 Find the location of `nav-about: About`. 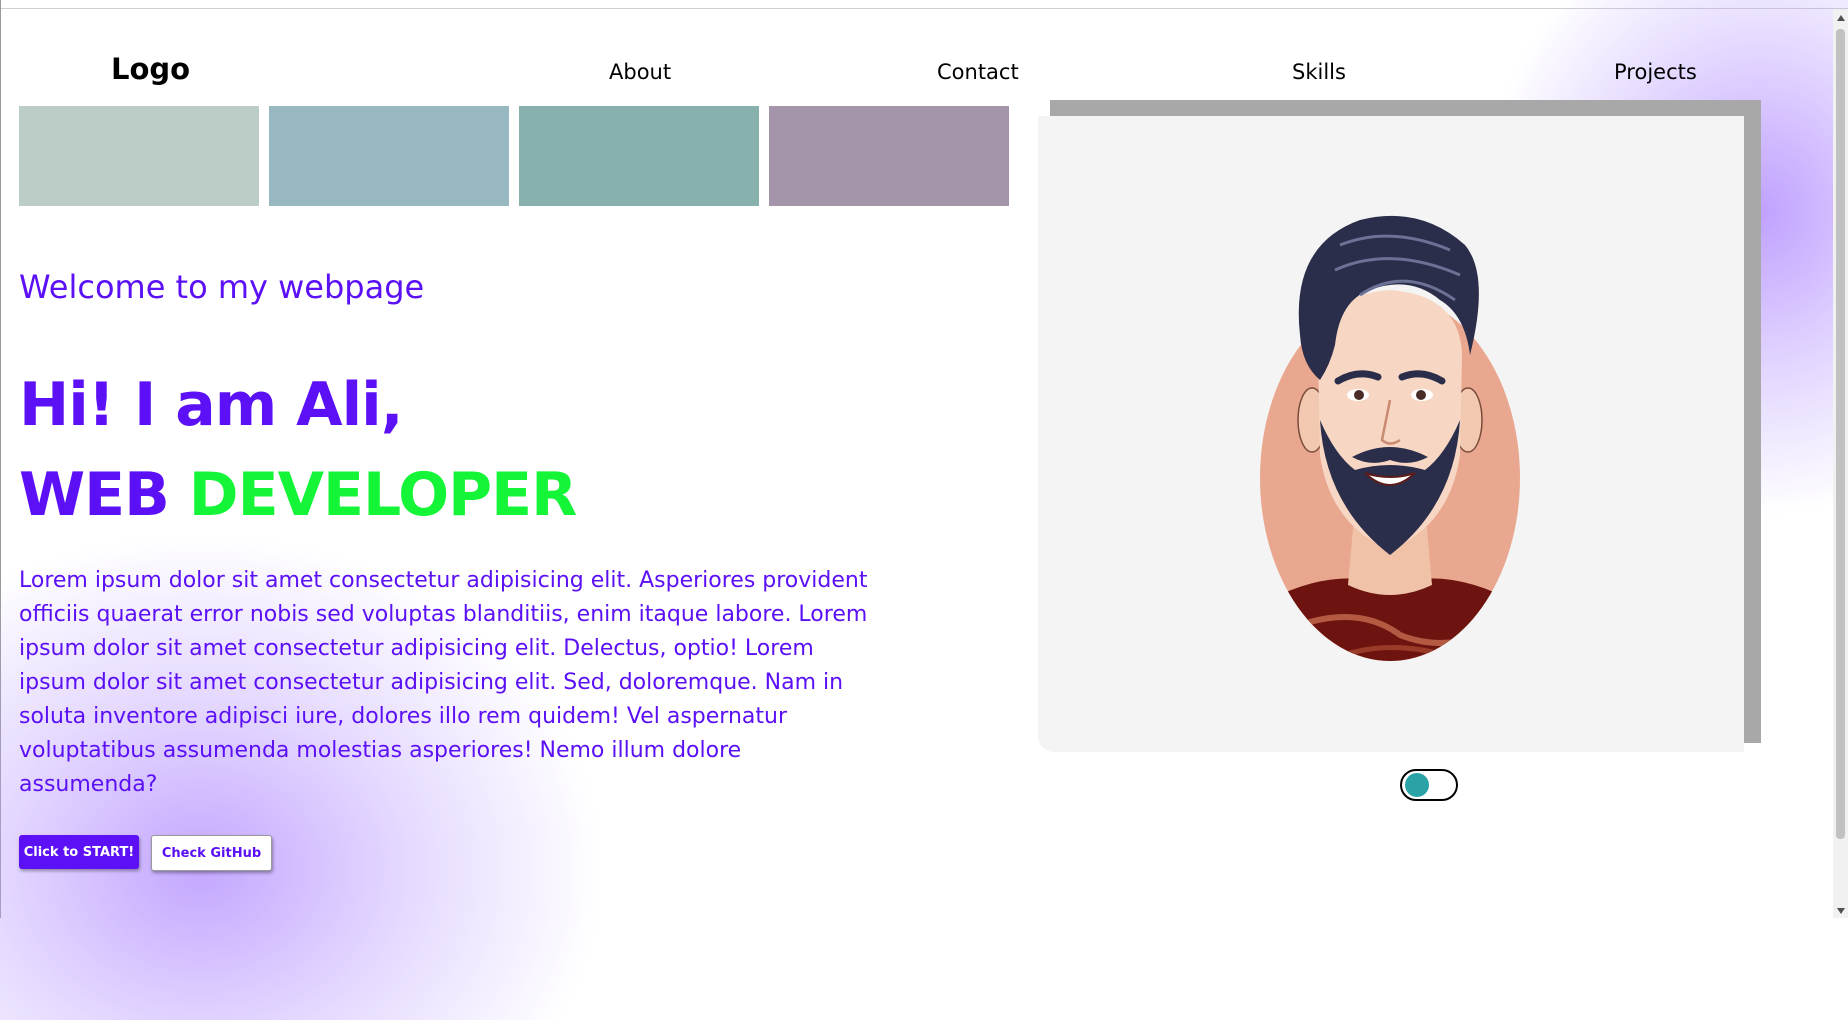

nav-about: About is located at coordinates (640, 72).